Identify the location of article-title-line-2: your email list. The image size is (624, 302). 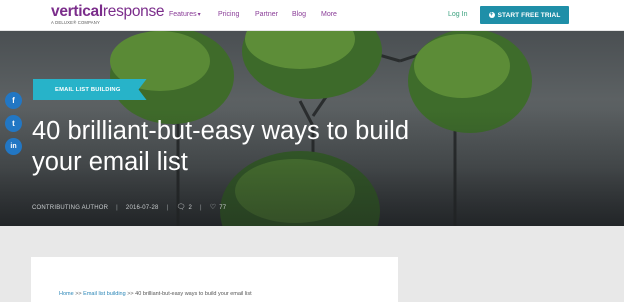
(110, 162).